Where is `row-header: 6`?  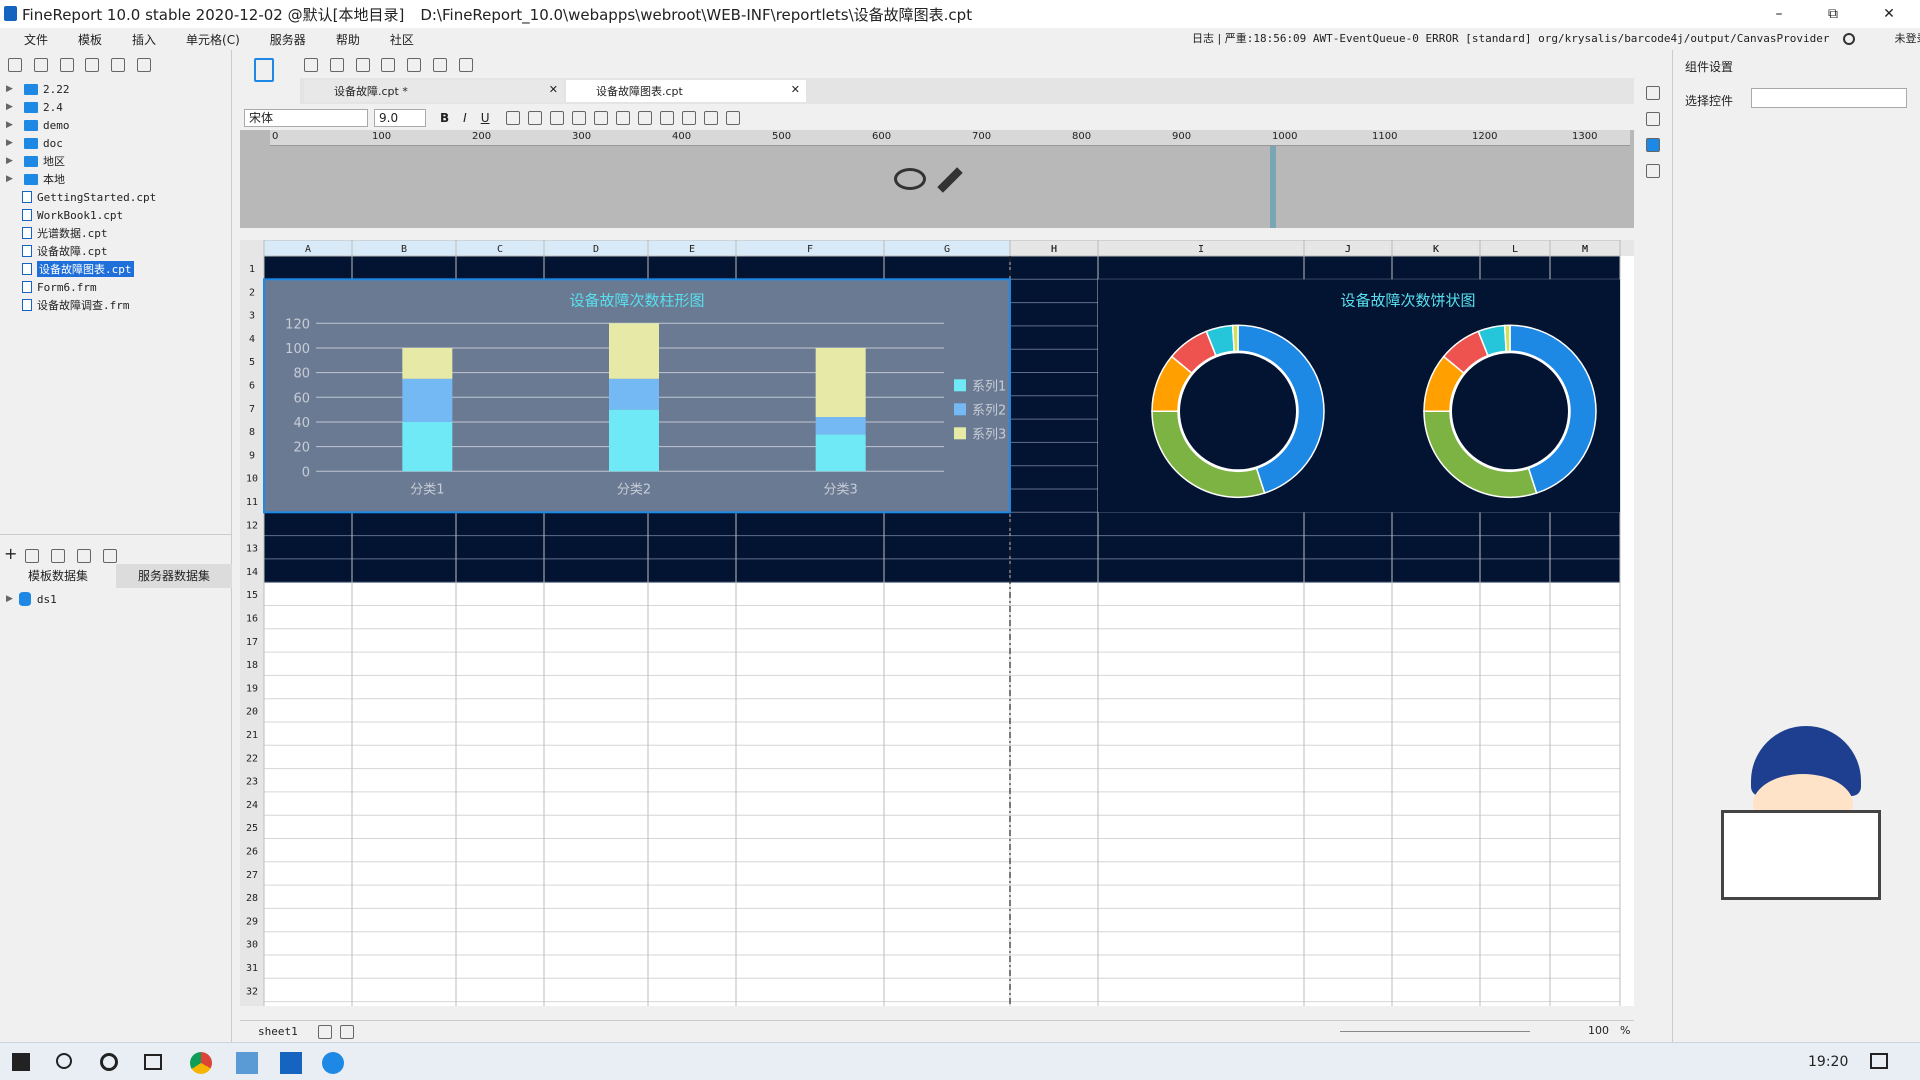
row-header: 6 is located at coordinates (252, 386).